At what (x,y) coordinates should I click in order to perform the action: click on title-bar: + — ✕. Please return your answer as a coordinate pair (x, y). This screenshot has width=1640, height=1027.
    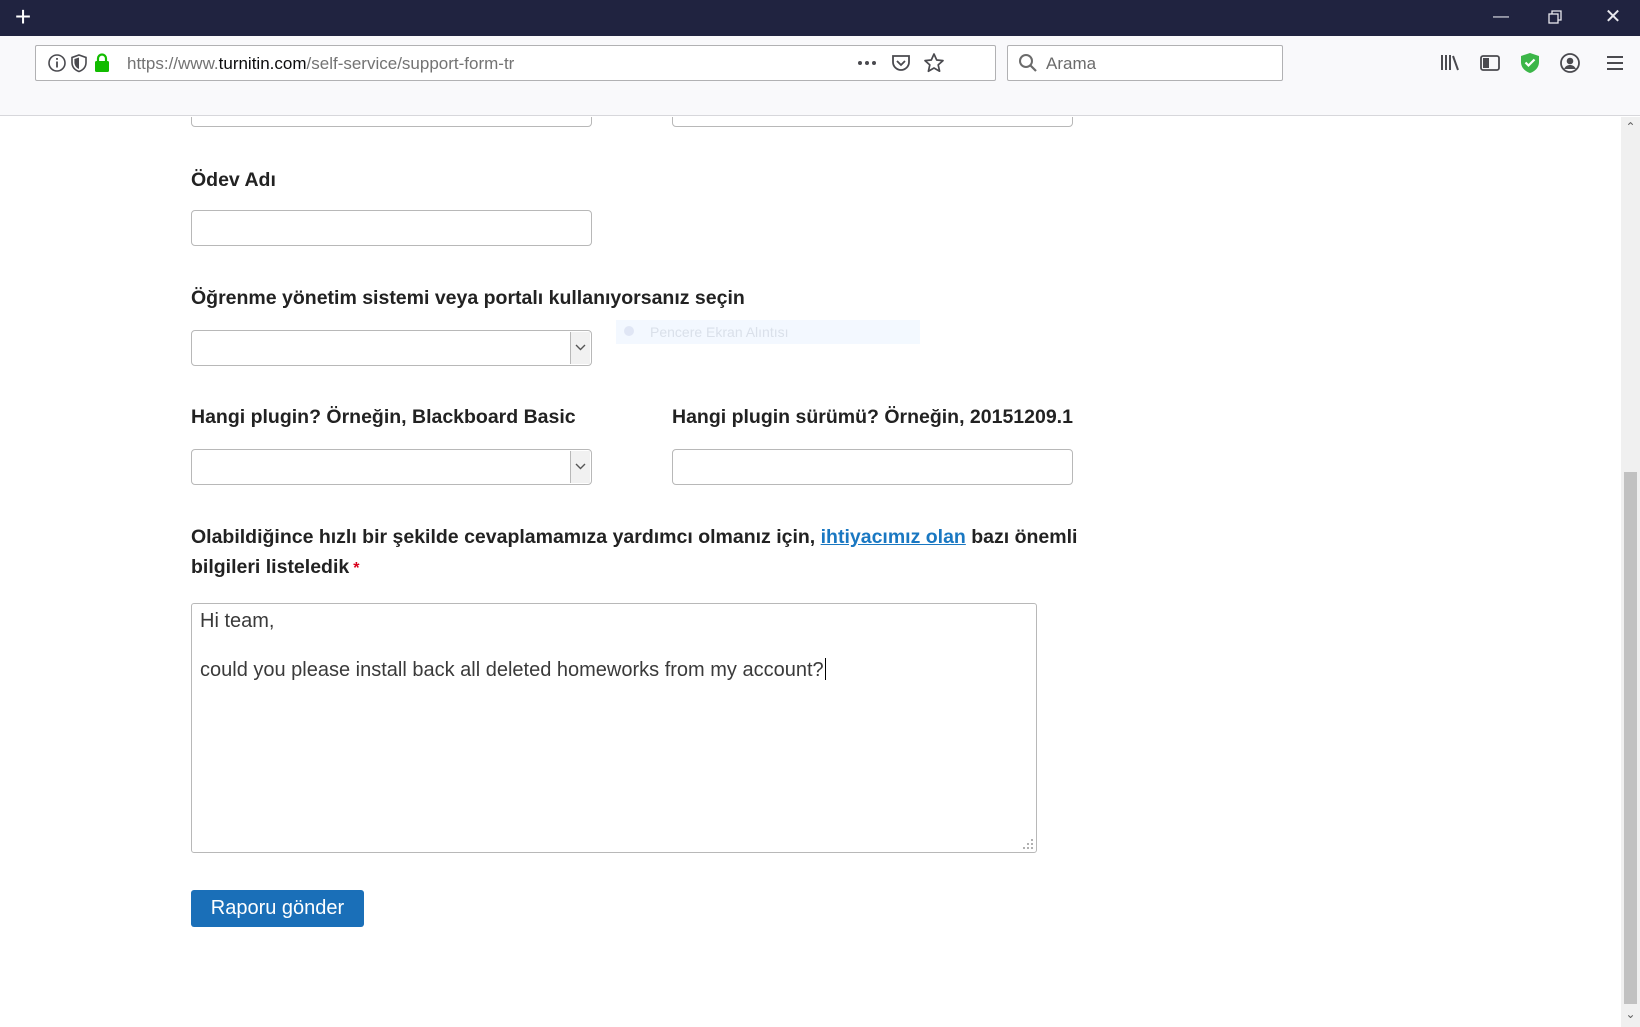
    Looking at the image, I should click on (820, 18).